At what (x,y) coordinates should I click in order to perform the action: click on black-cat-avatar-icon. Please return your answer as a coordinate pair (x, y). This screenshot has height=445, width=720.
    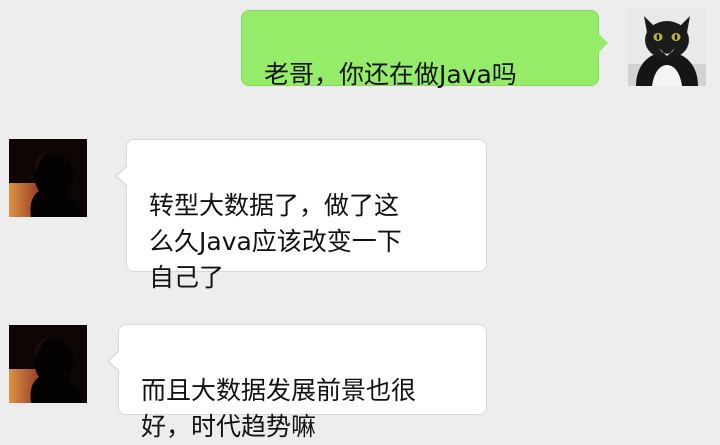
    Looking at the image, I should click on (667, 47).